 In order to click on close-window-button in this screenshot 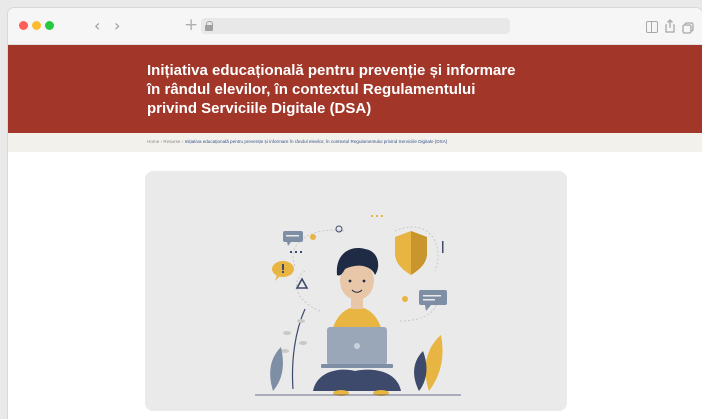, I will do `click(23, 25)`.